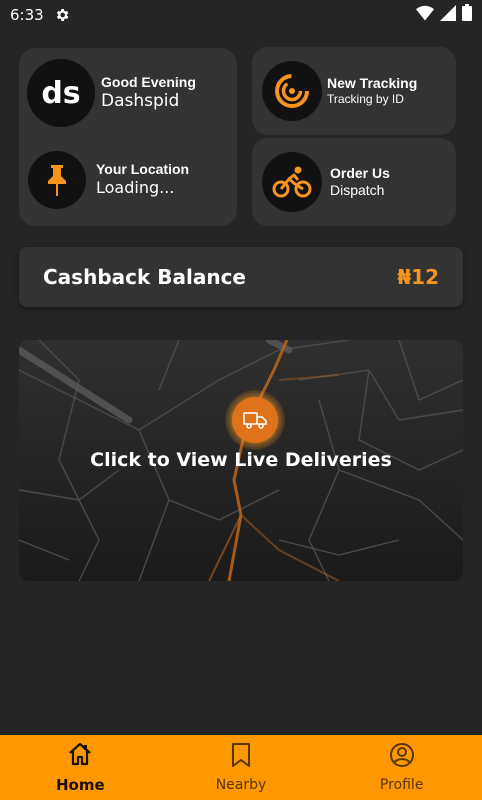 This screenshot has height=800, width=482. Describe the element at coordinates (143, 169) in the screenshot. I see `location-title: Your Location` at that location.